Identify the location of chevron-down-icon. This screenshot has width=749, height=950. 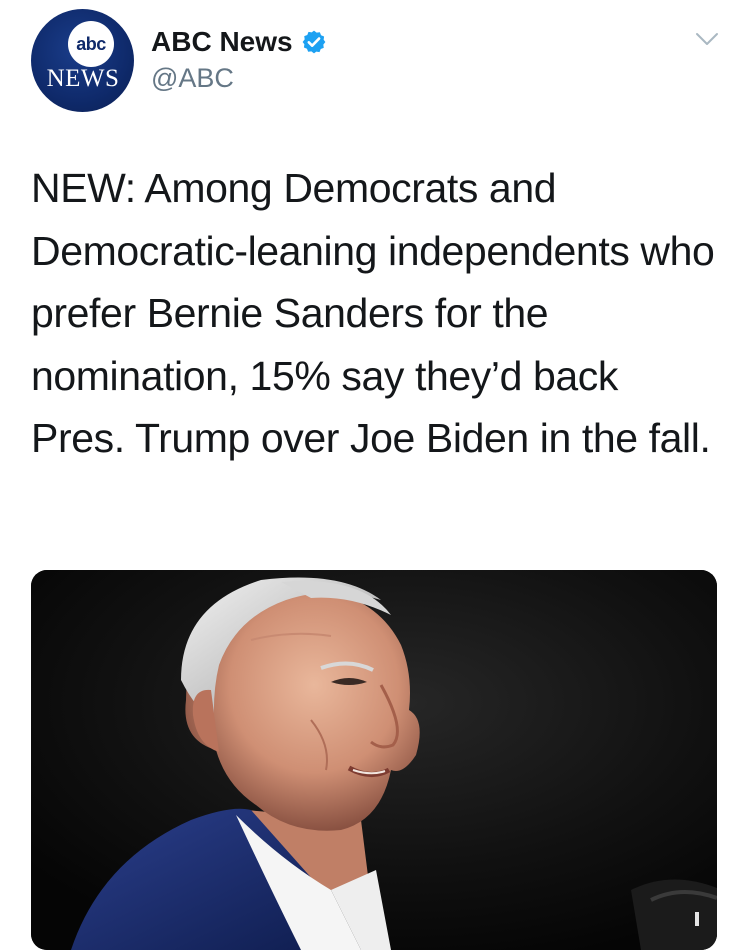
(707, 41).